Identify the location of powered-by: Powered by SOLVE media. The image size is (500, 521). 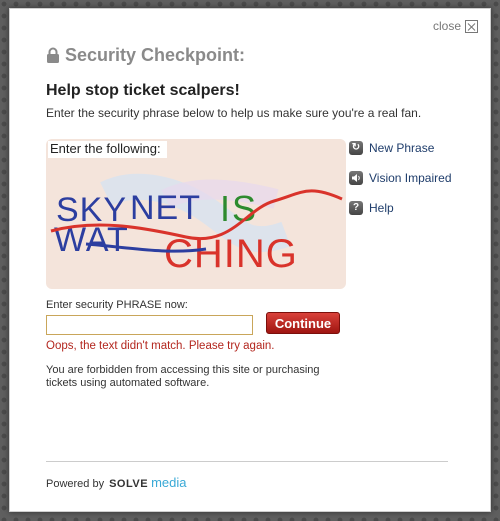
(116, 482).